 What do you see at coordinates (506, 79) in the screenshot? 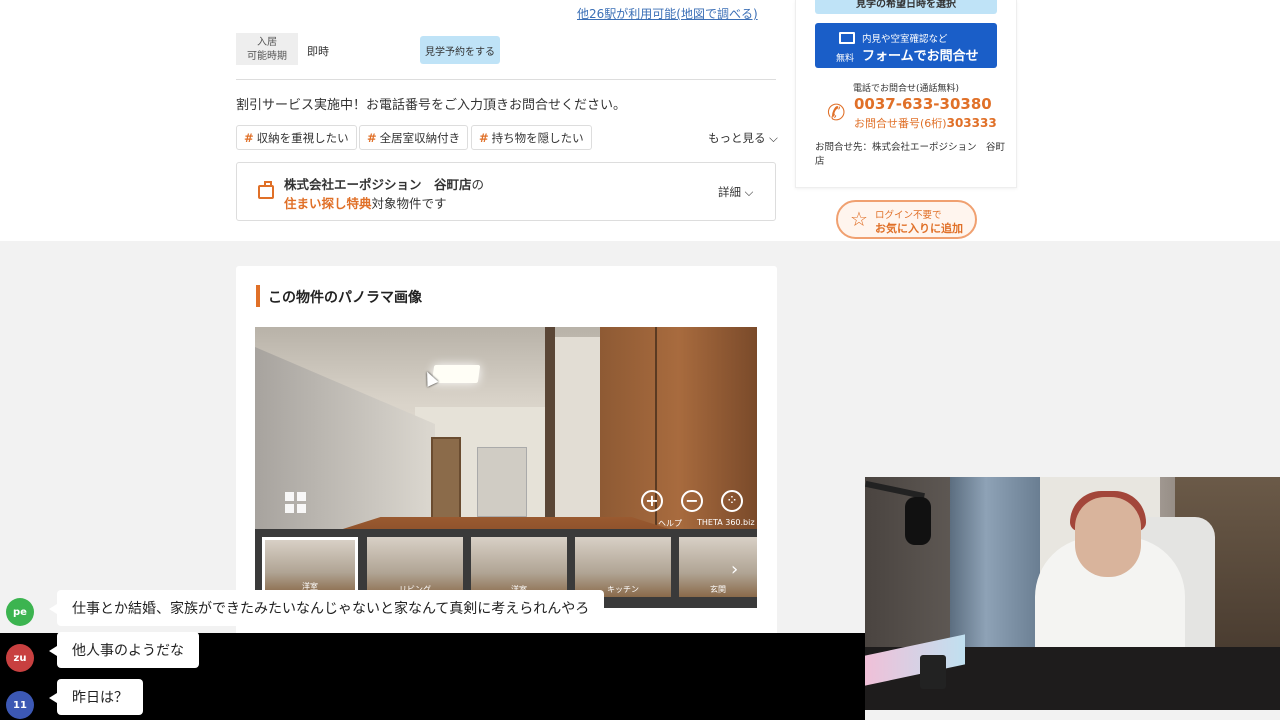
I see `divider` at bounding box center [506, 79].